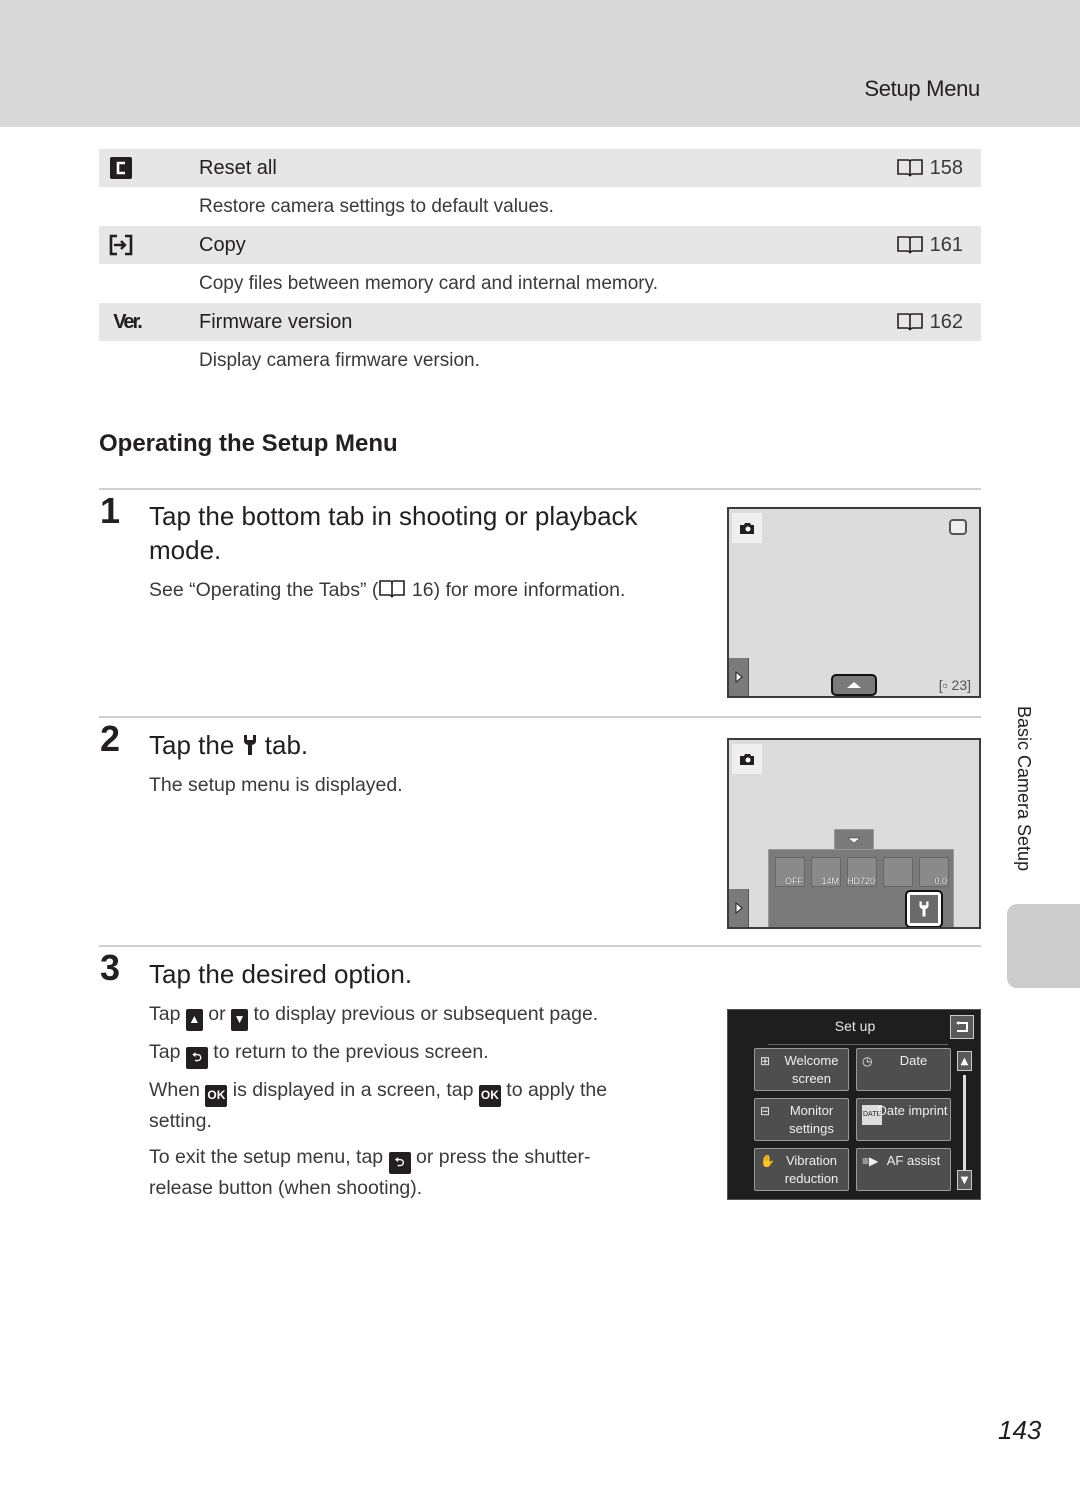  I want to click on image-mode-icon: 14M, so click(826, 872).